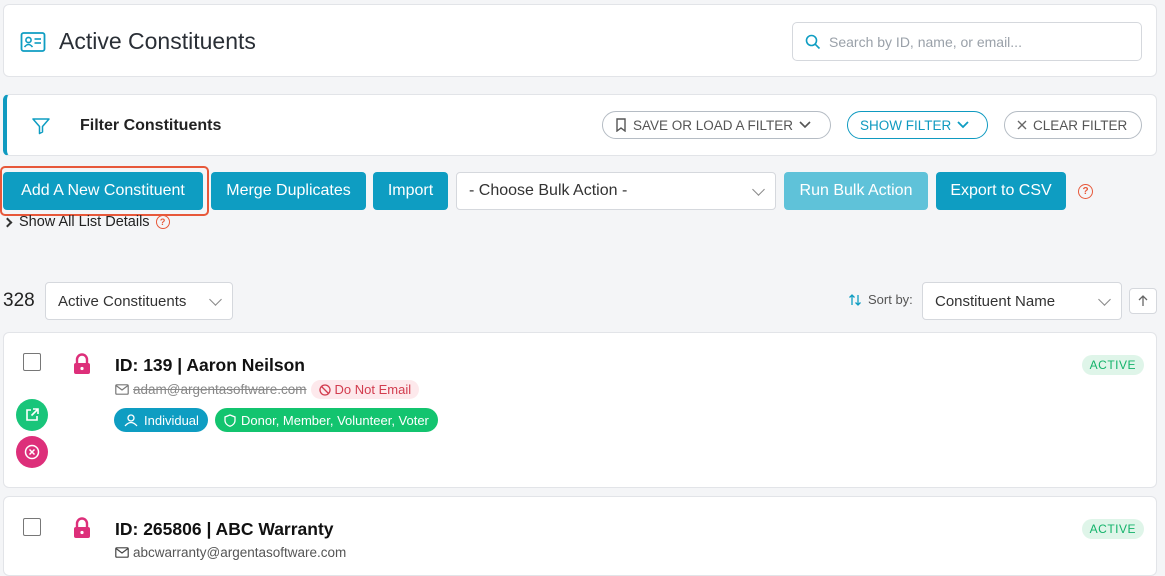 Image resolution: width=1165 pixels, height=576 pixels. I want to click on sort-select: Constituent Name, so click(1022, 301).